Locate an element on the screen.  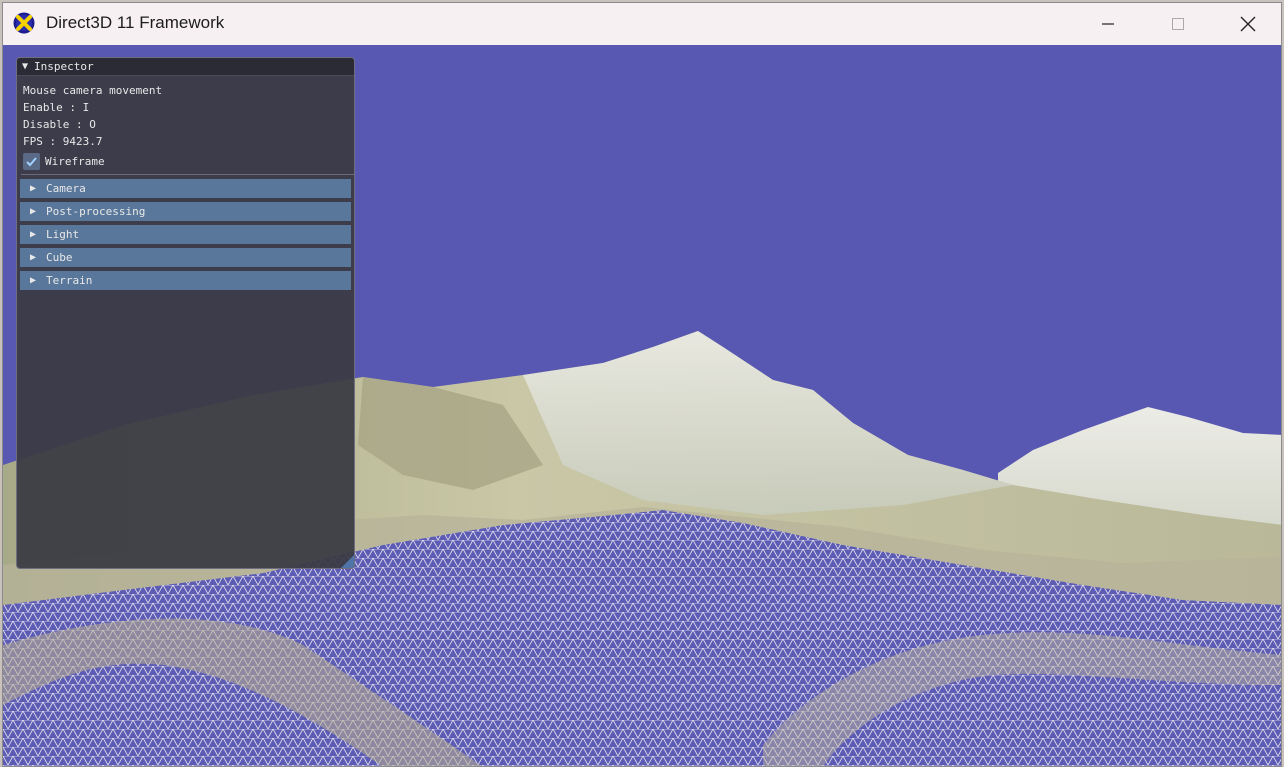
minimize-button is located at coordinates (1108, 24).